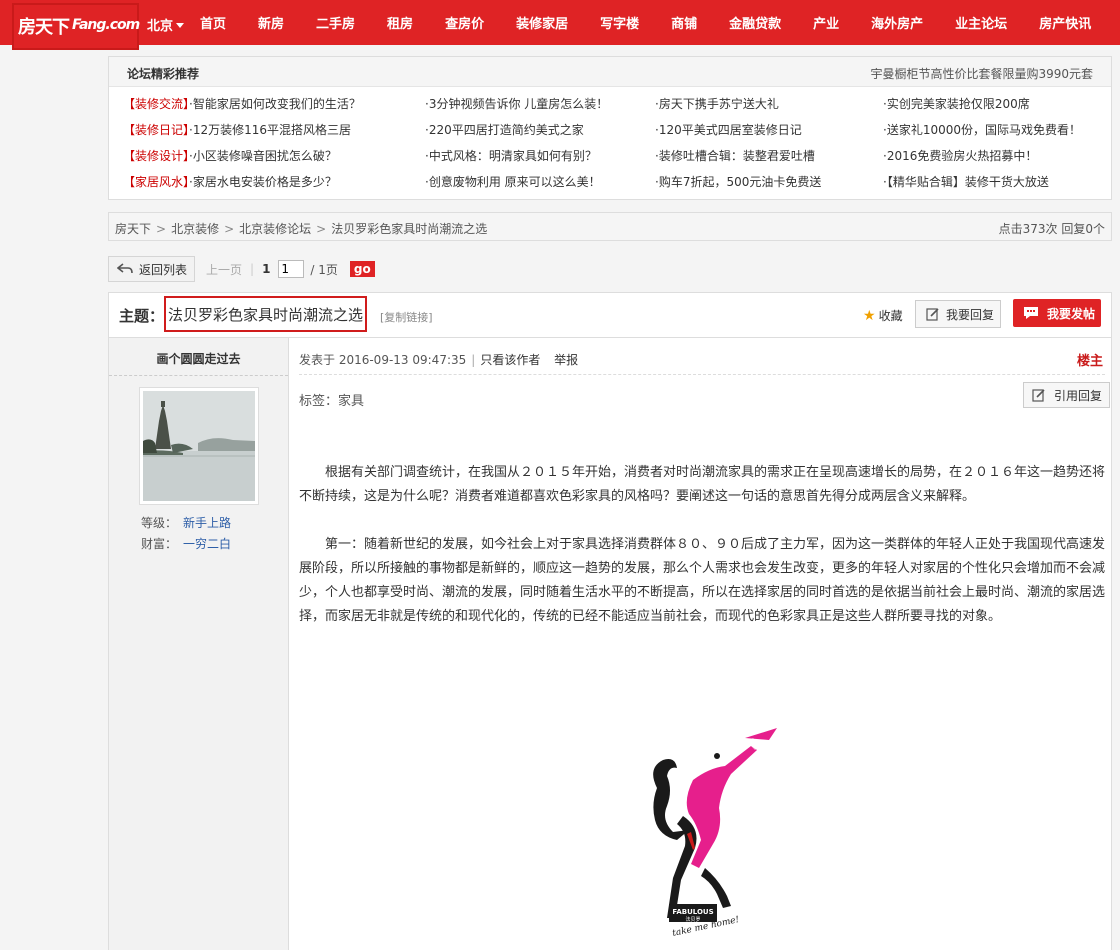 The height and width of the screenshot is (950, 1120). Describe the element at coordinates (237, 129) in the screenshot. I see `recommend-link: 【装修日记】·12万装修116平混搭风格三居` at that location.